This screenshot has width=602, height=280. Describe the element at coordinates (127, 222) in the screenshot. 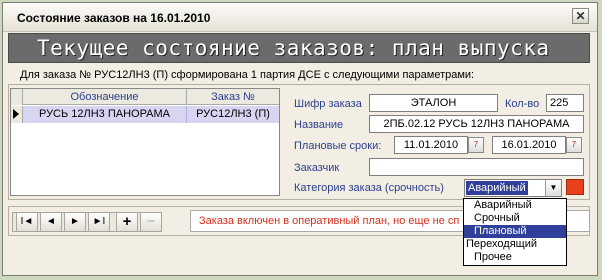

I see `add-record-button: +` at that location.